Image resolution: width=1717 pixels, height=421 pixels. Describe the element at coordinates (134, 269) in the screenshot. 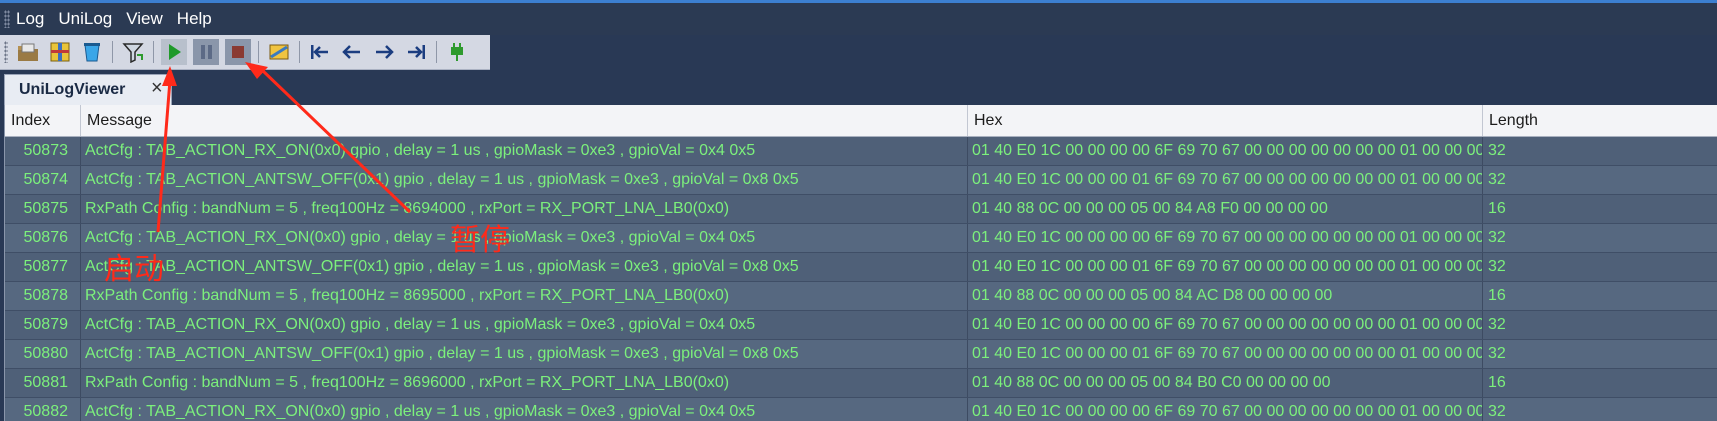

I see `start-annotation: 启动` at that location.